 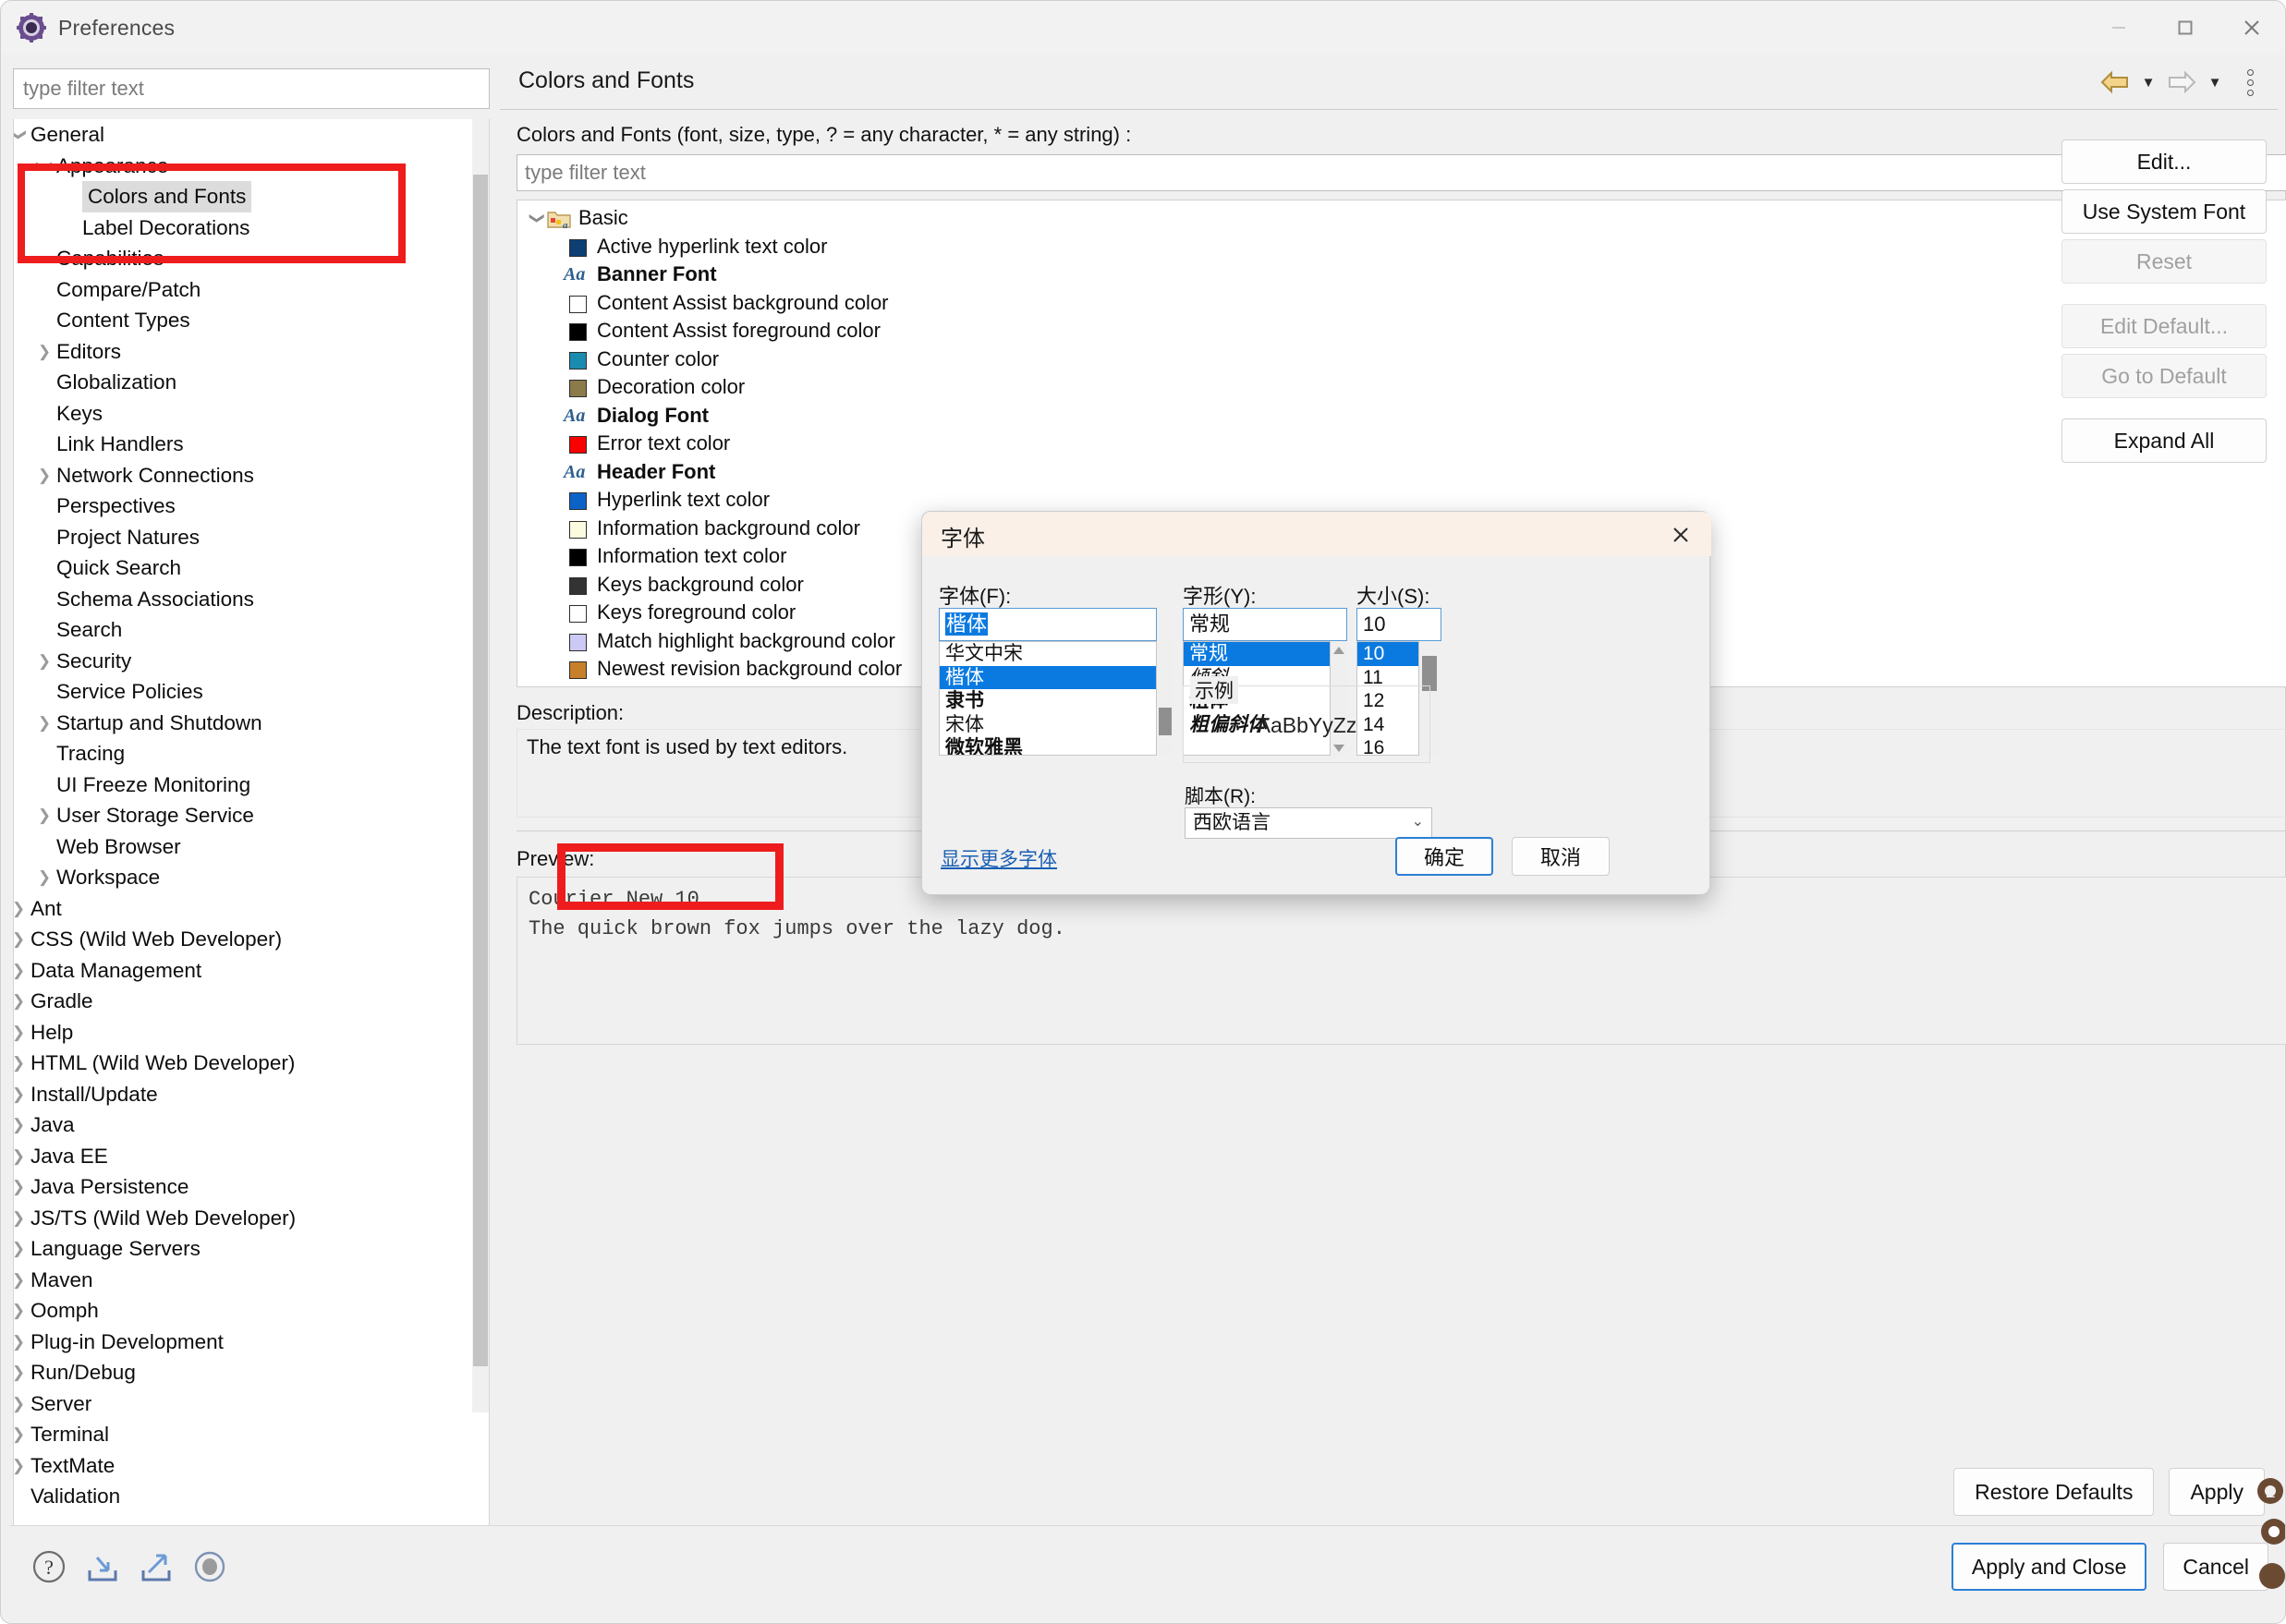 I want to click on left-filter-input: type filter text, so click(x=251, y=89).